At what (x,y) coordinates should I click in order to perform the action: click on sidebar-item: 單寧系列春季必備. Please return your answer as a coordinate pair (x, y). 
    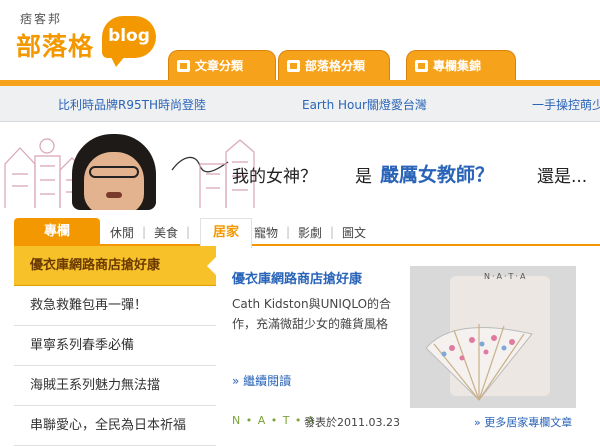
    Looking at the image, I should click on (115, 346).